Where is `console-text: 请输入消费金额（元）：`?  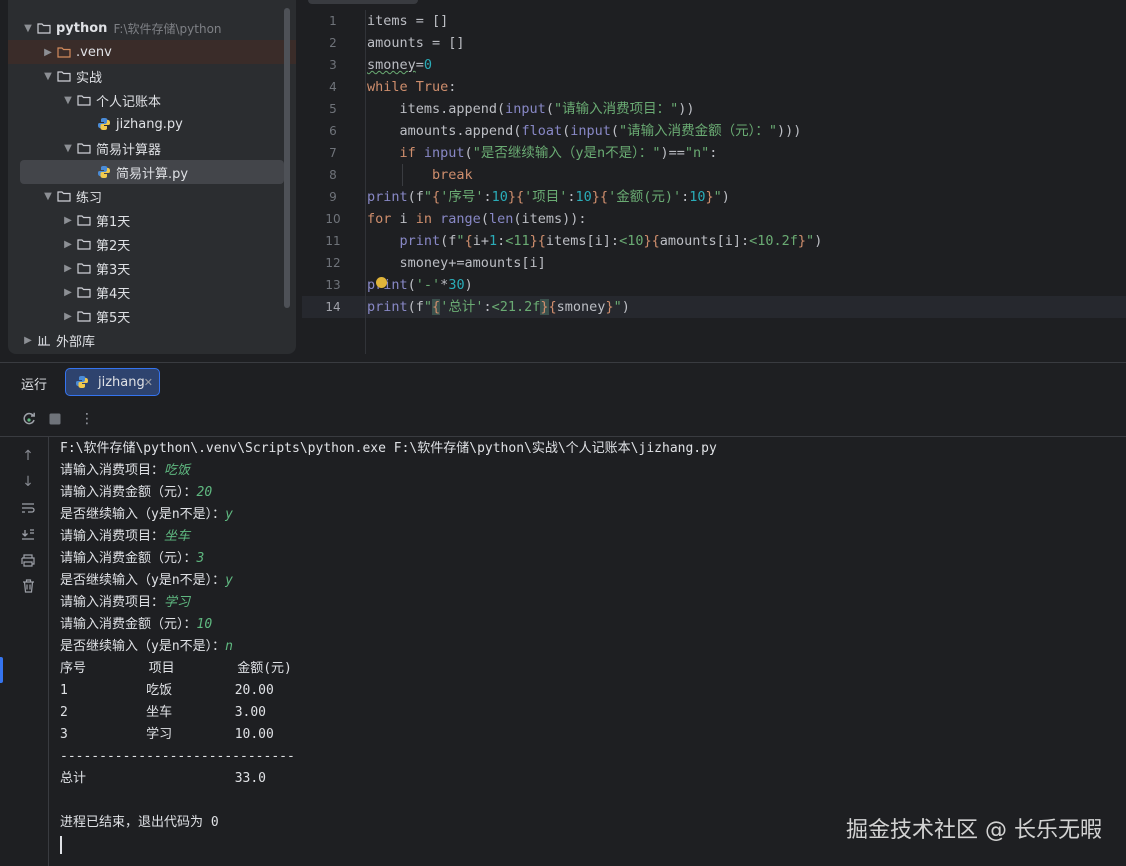
console-text: 请输入消费金额（元）： is located at coordinates (128, 558).